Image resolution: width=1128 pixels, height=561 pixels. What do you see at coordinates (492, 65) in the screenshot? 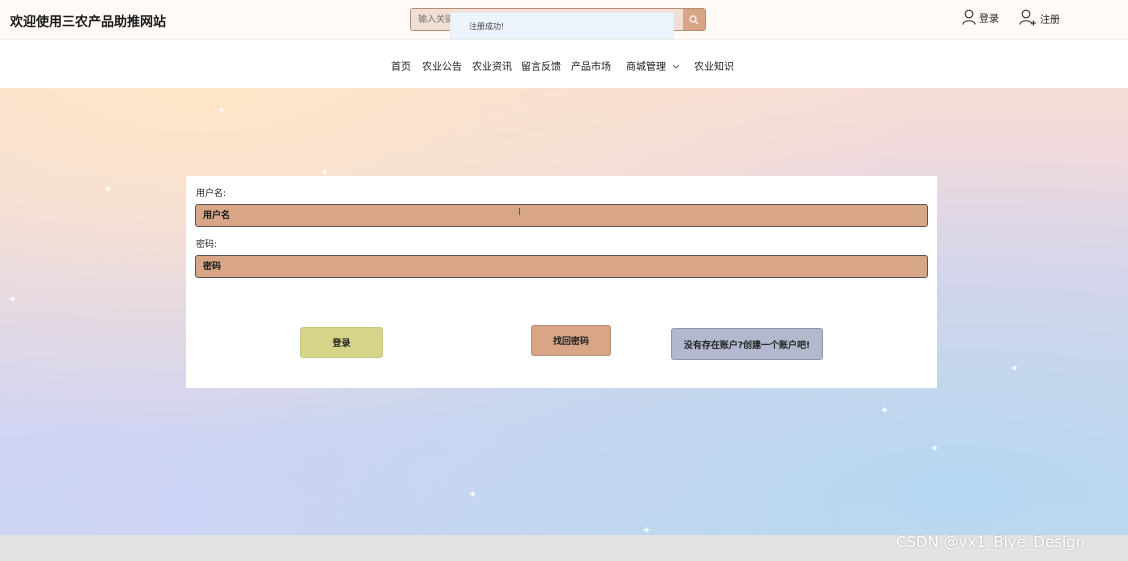
I see `nav-item-news: 农业资讯` at bounding box center [492, 65].